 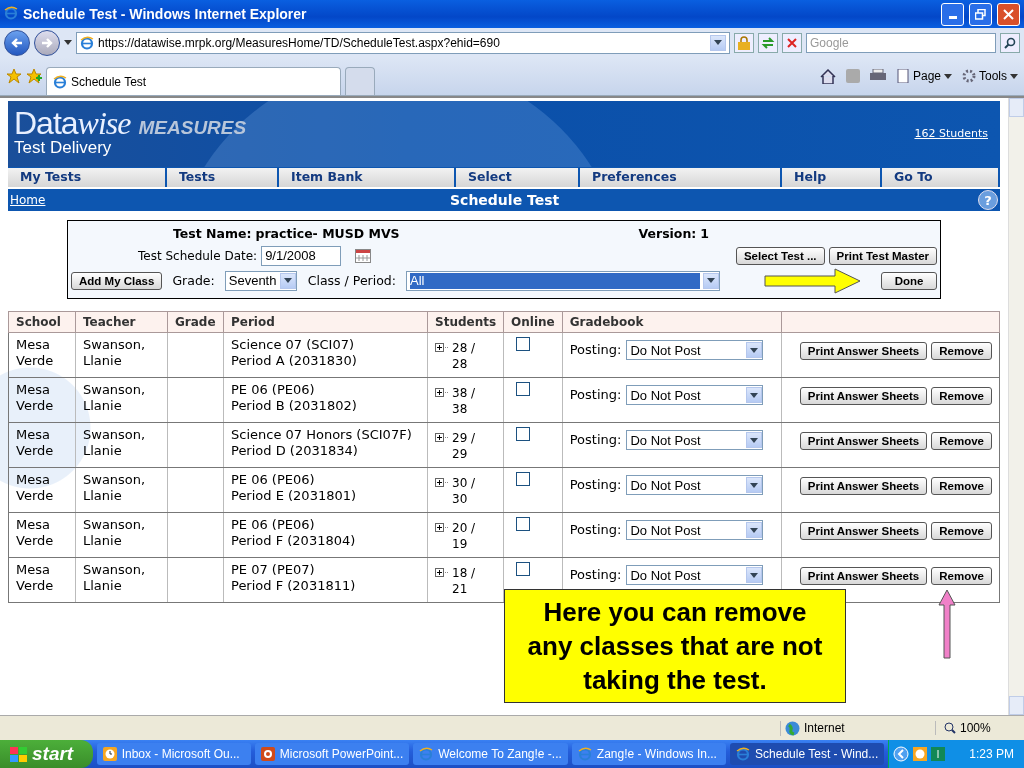 What do you see at coordinates (1008, 14) in the screenshot?
I see `close-button` at bounding box center [1008, 14].